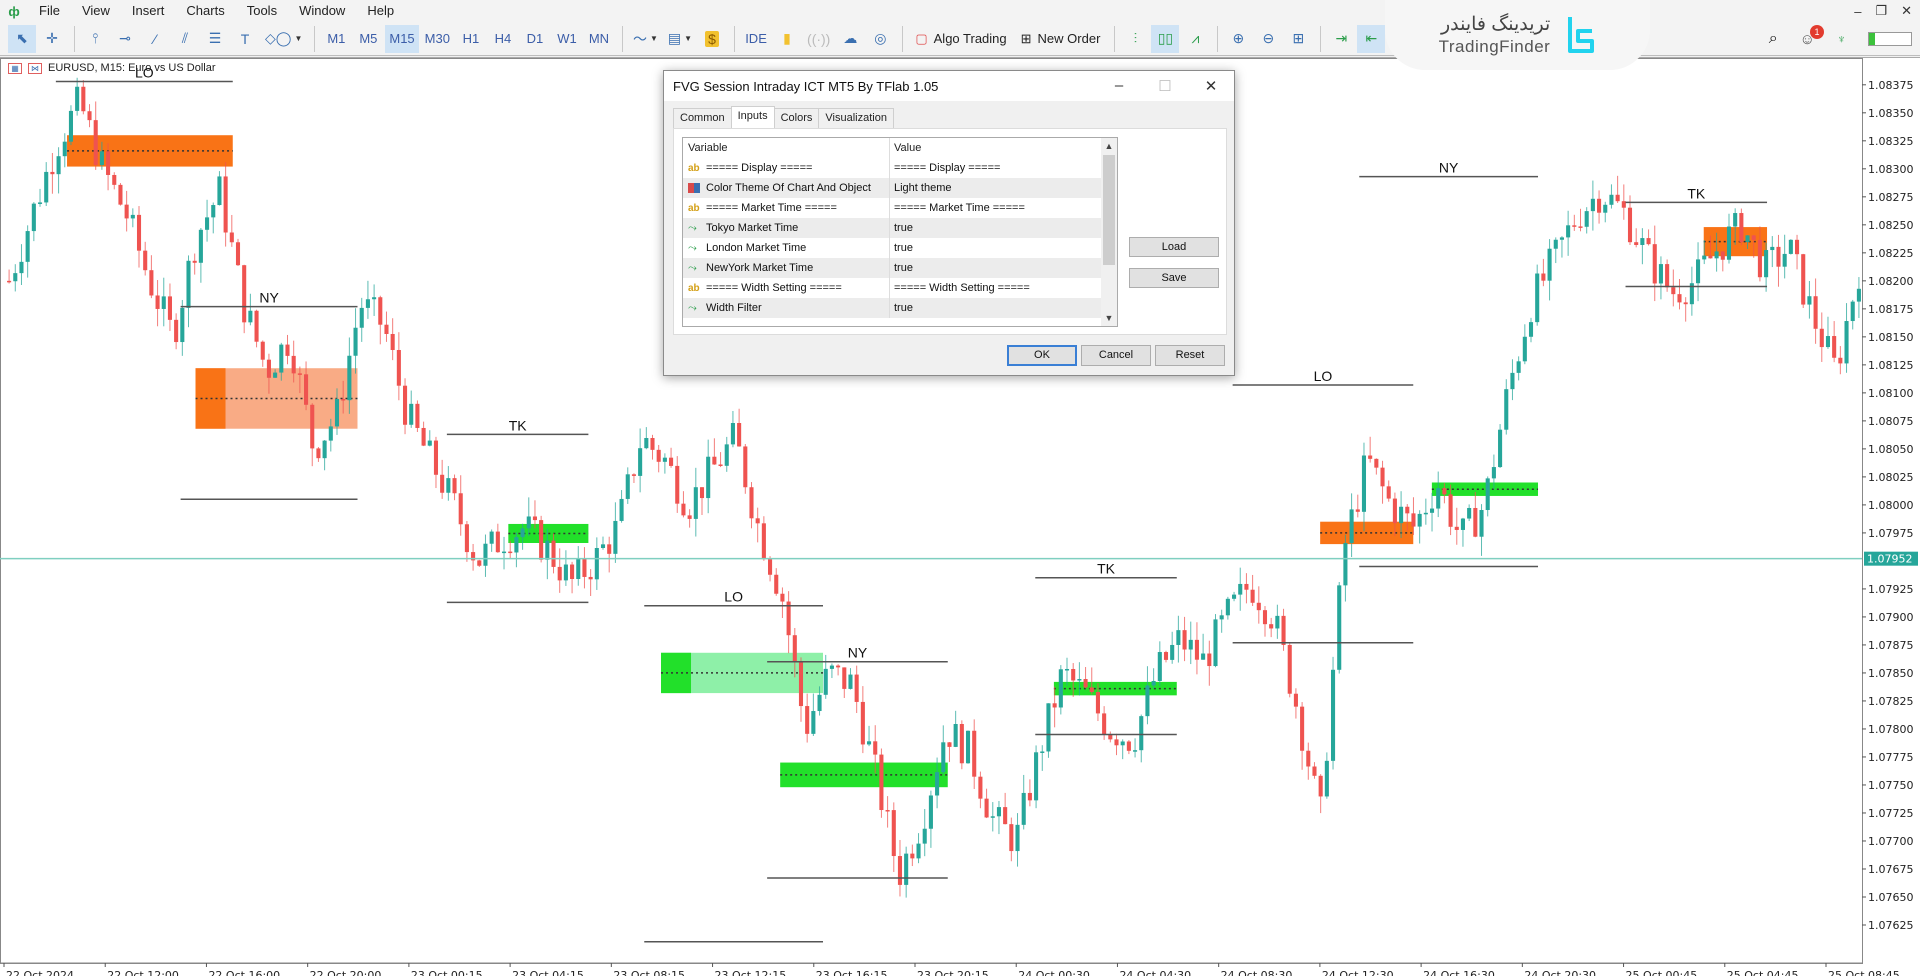 This screenshot has height=976, width=1920. What do you see at coordinates (1109, 210) in the screenshot?
I see `scroll-thumb` at bounding box center [1109, 210].